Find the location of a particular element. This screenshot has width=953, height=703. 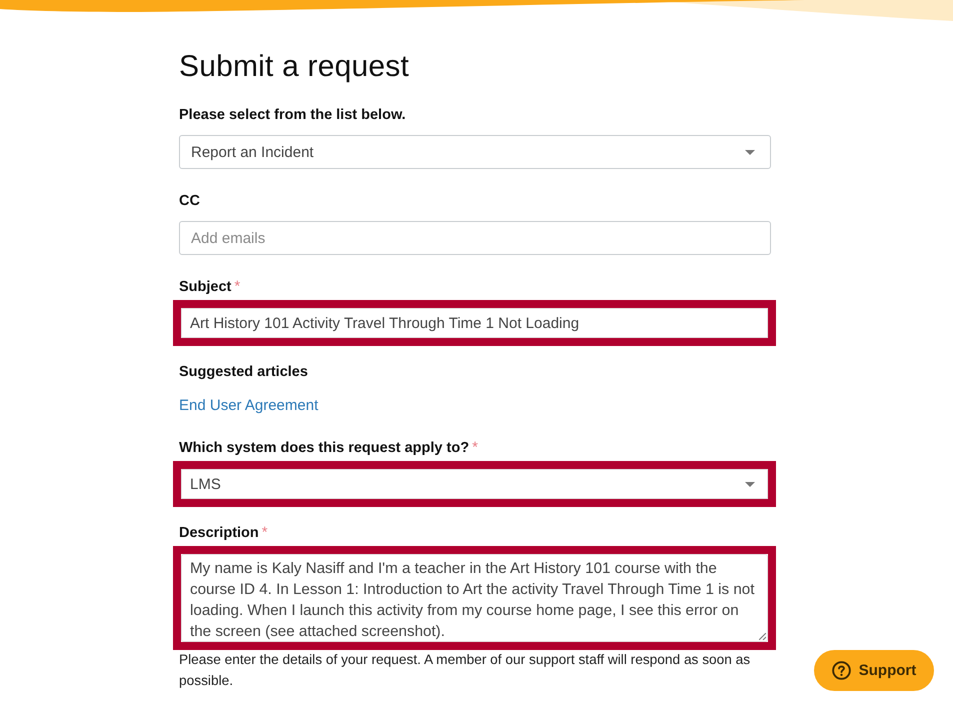

field-label: Please select from the list below. is located at coordinates (292, 115).